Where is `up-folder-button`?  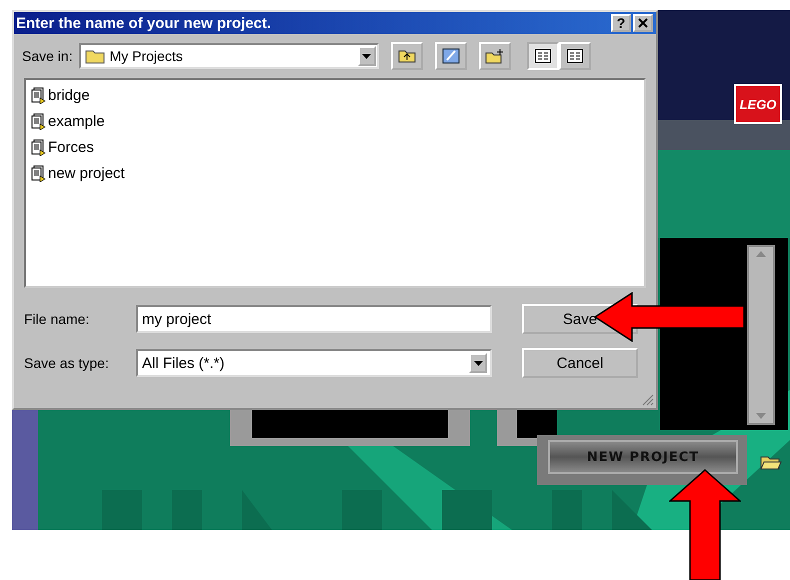 up-folder-button is located at coordinates (406, 56).